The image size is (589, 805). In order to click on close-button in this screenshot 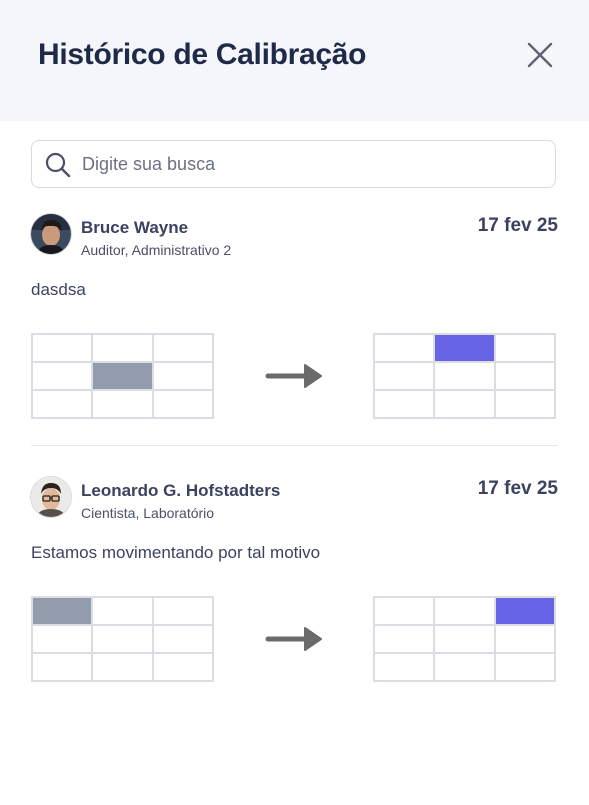, I will do `click(540, 55)`.